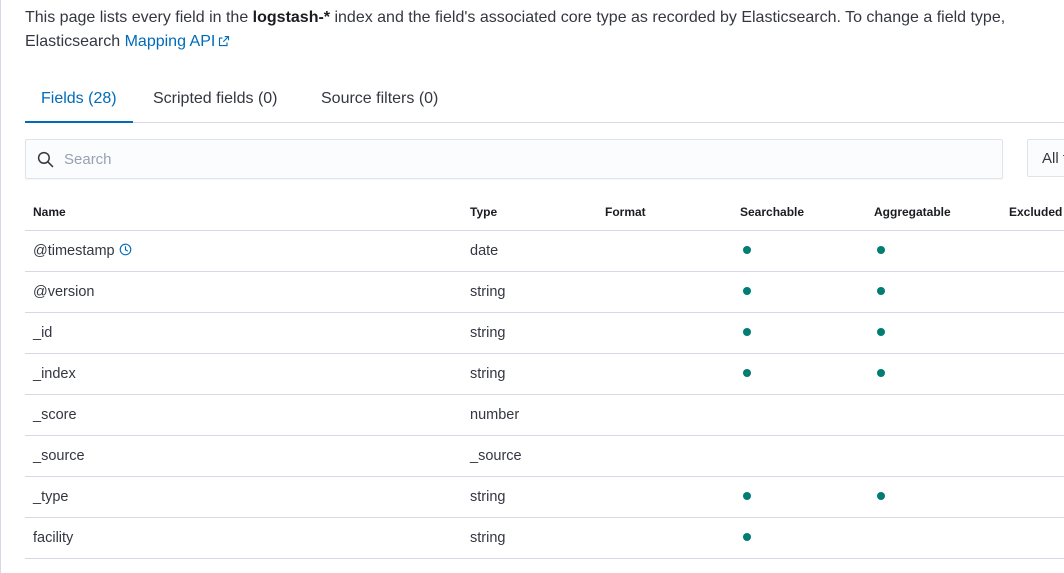  I want to click on mapping-api-link: Mapping API, so click(178, 41).